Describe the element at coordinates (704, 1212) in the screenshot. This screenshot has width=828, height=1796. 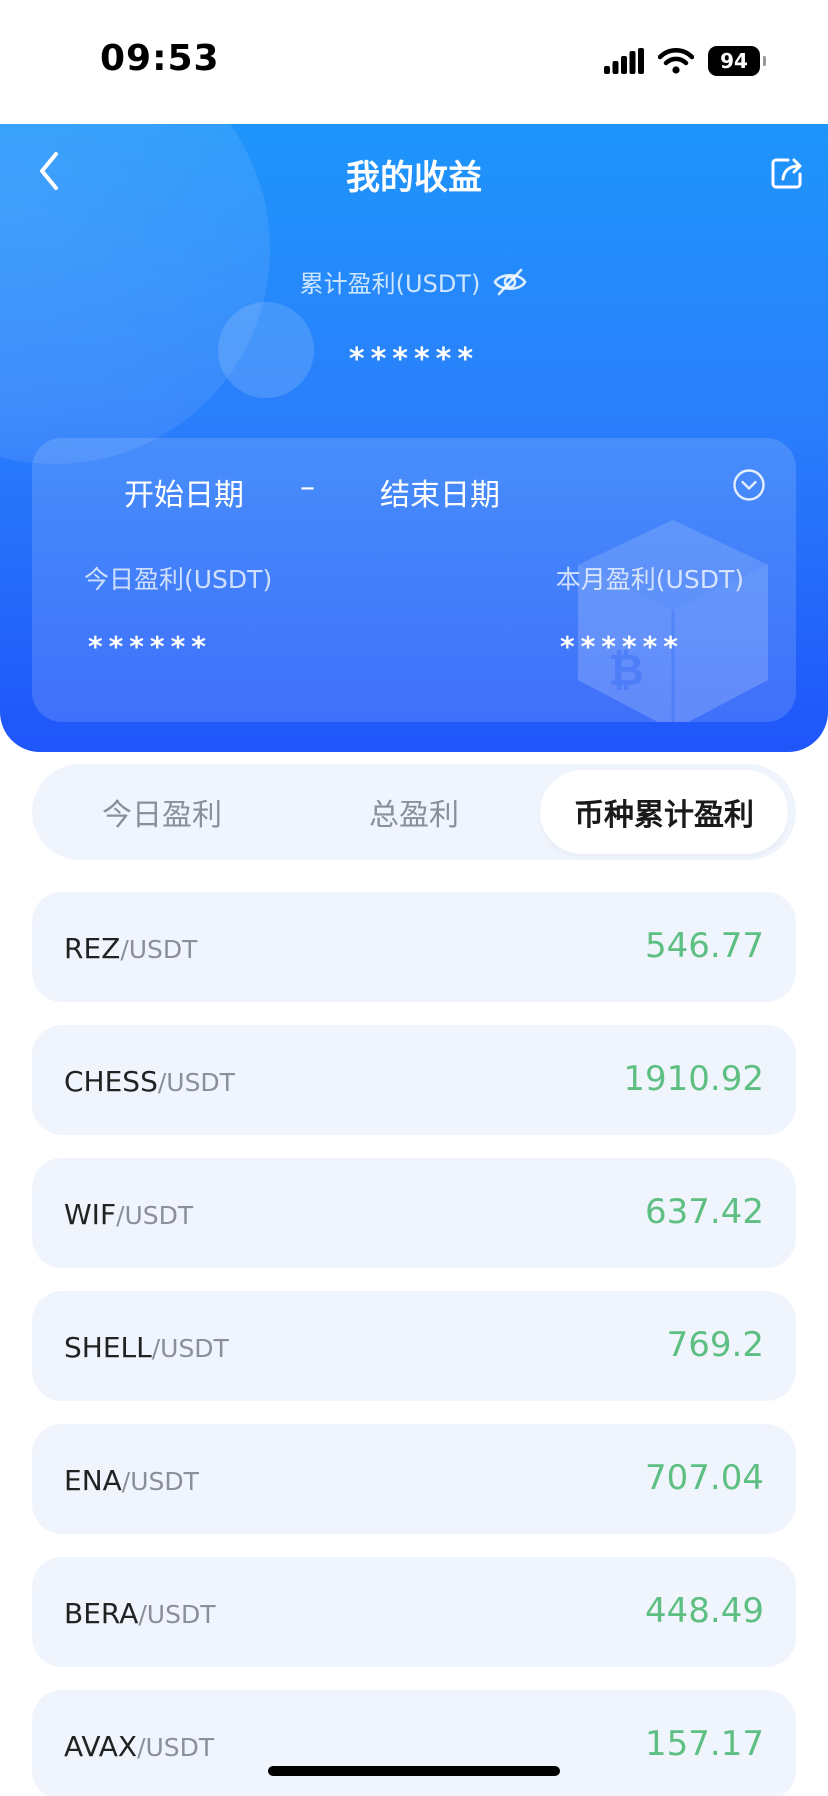
I see `profit-amount: 637.42` at that location.